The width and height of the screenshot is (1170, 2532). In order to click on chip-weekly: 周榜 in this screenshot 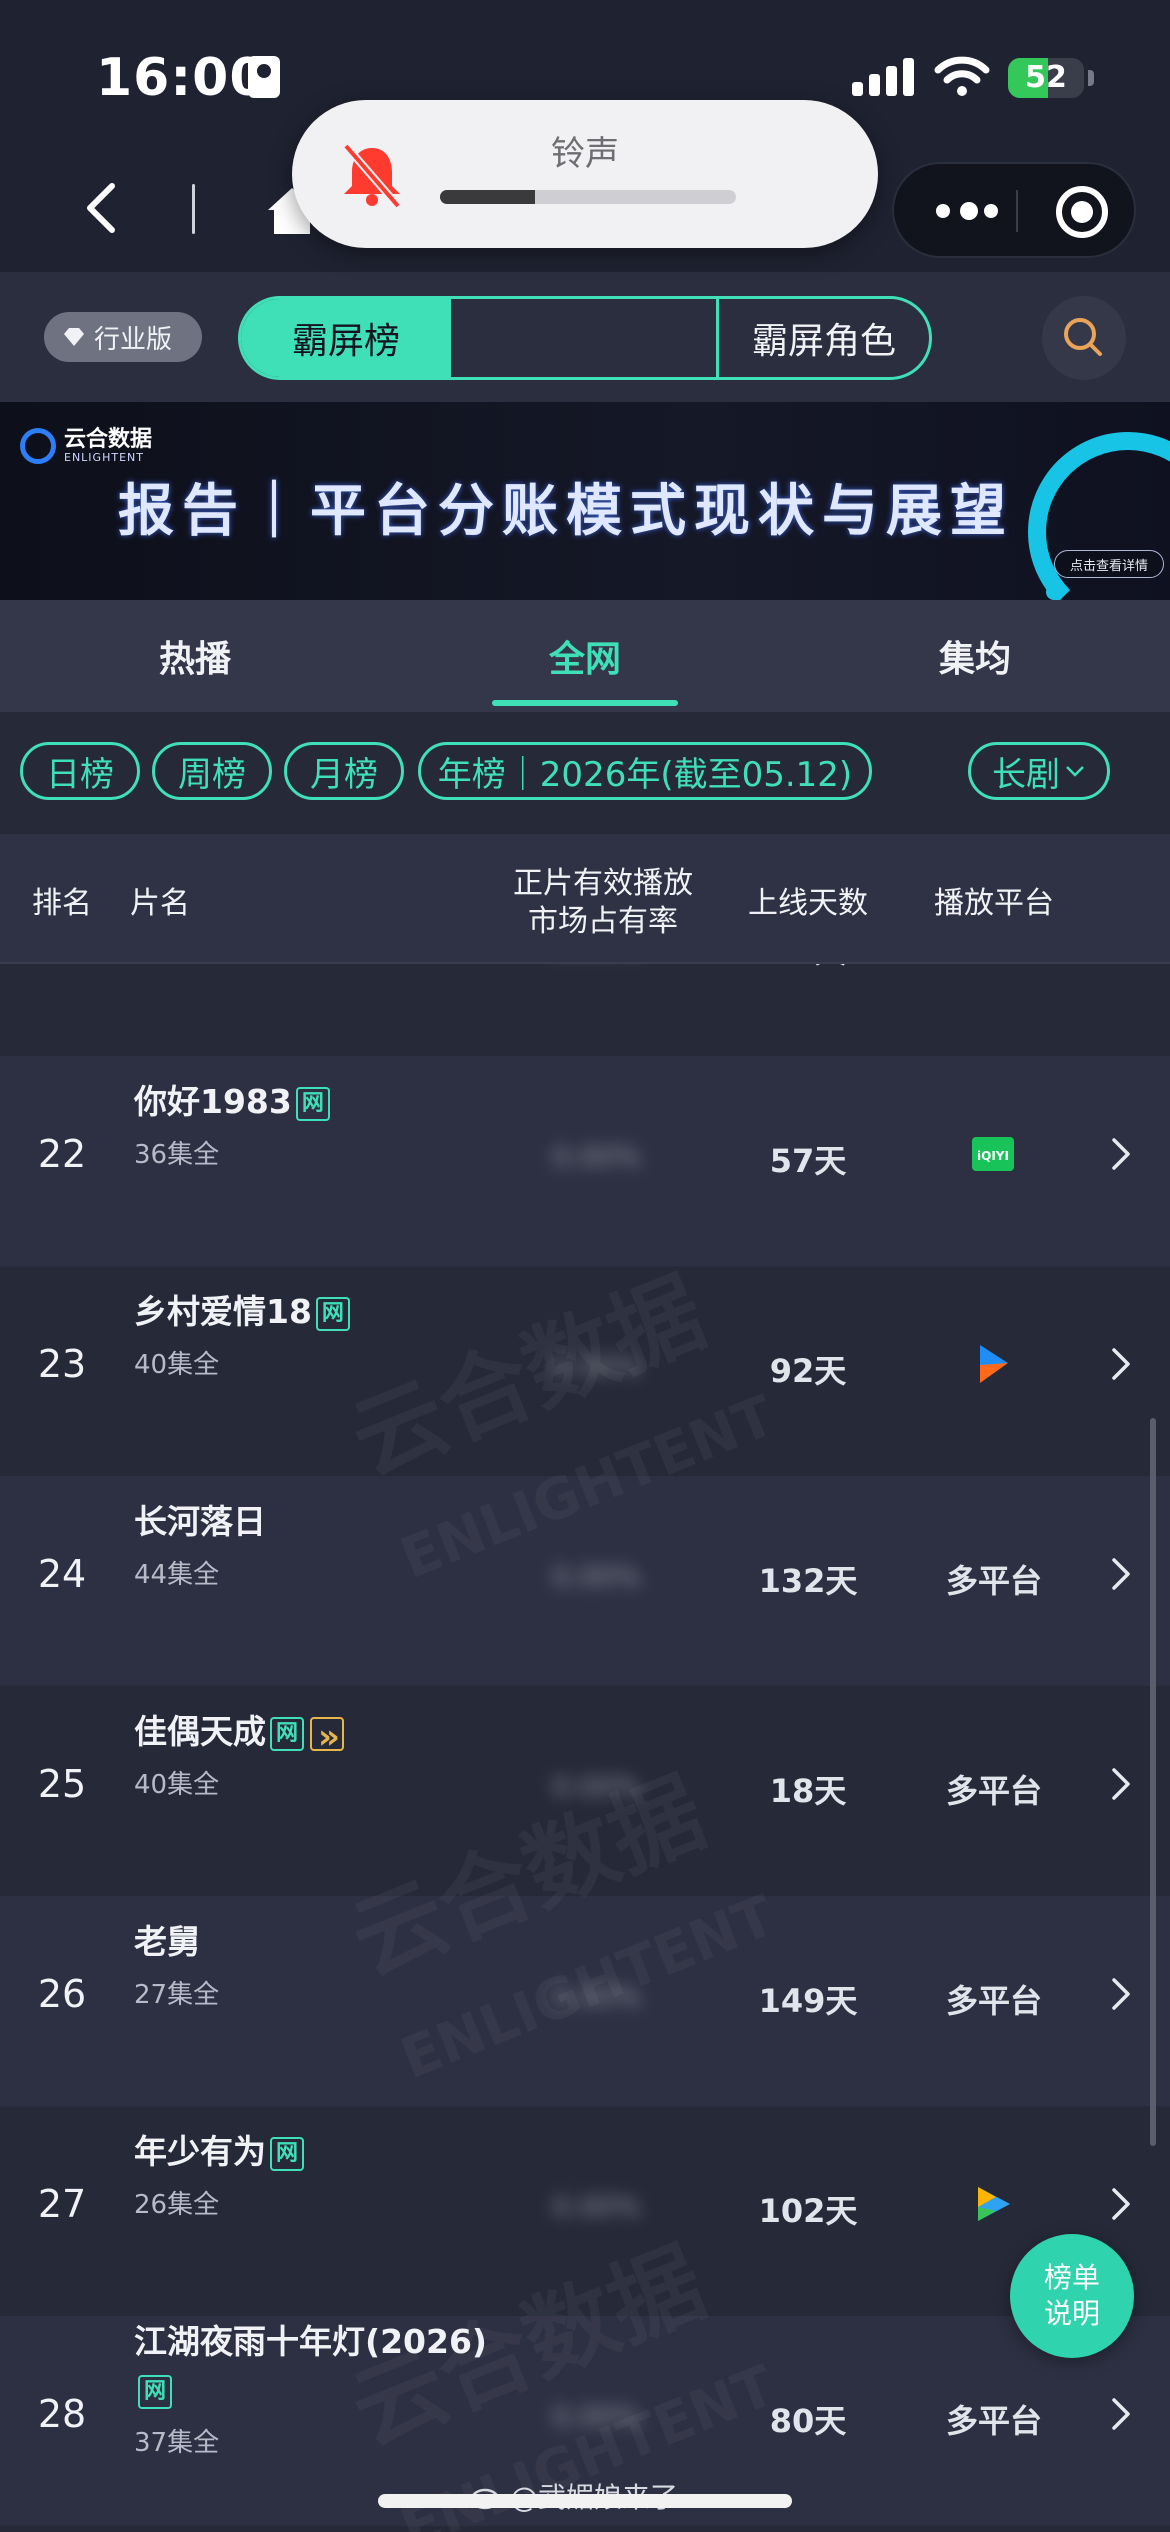, I will do `click(212, 771)`.